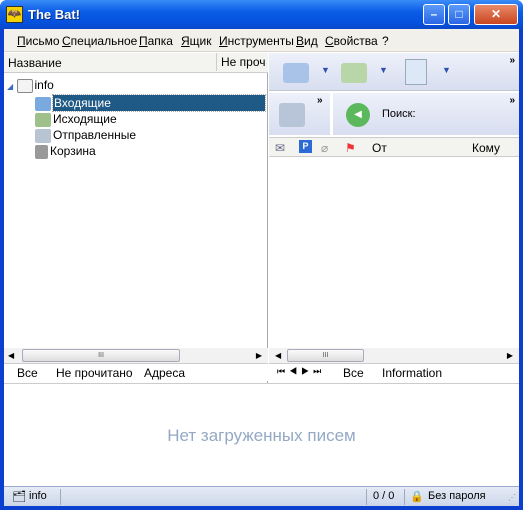 The width and height of the screenshot is (523, 510). Describe the element at coordinates (35, 63) in the screenshot. I see `column-name: Название` at that location.